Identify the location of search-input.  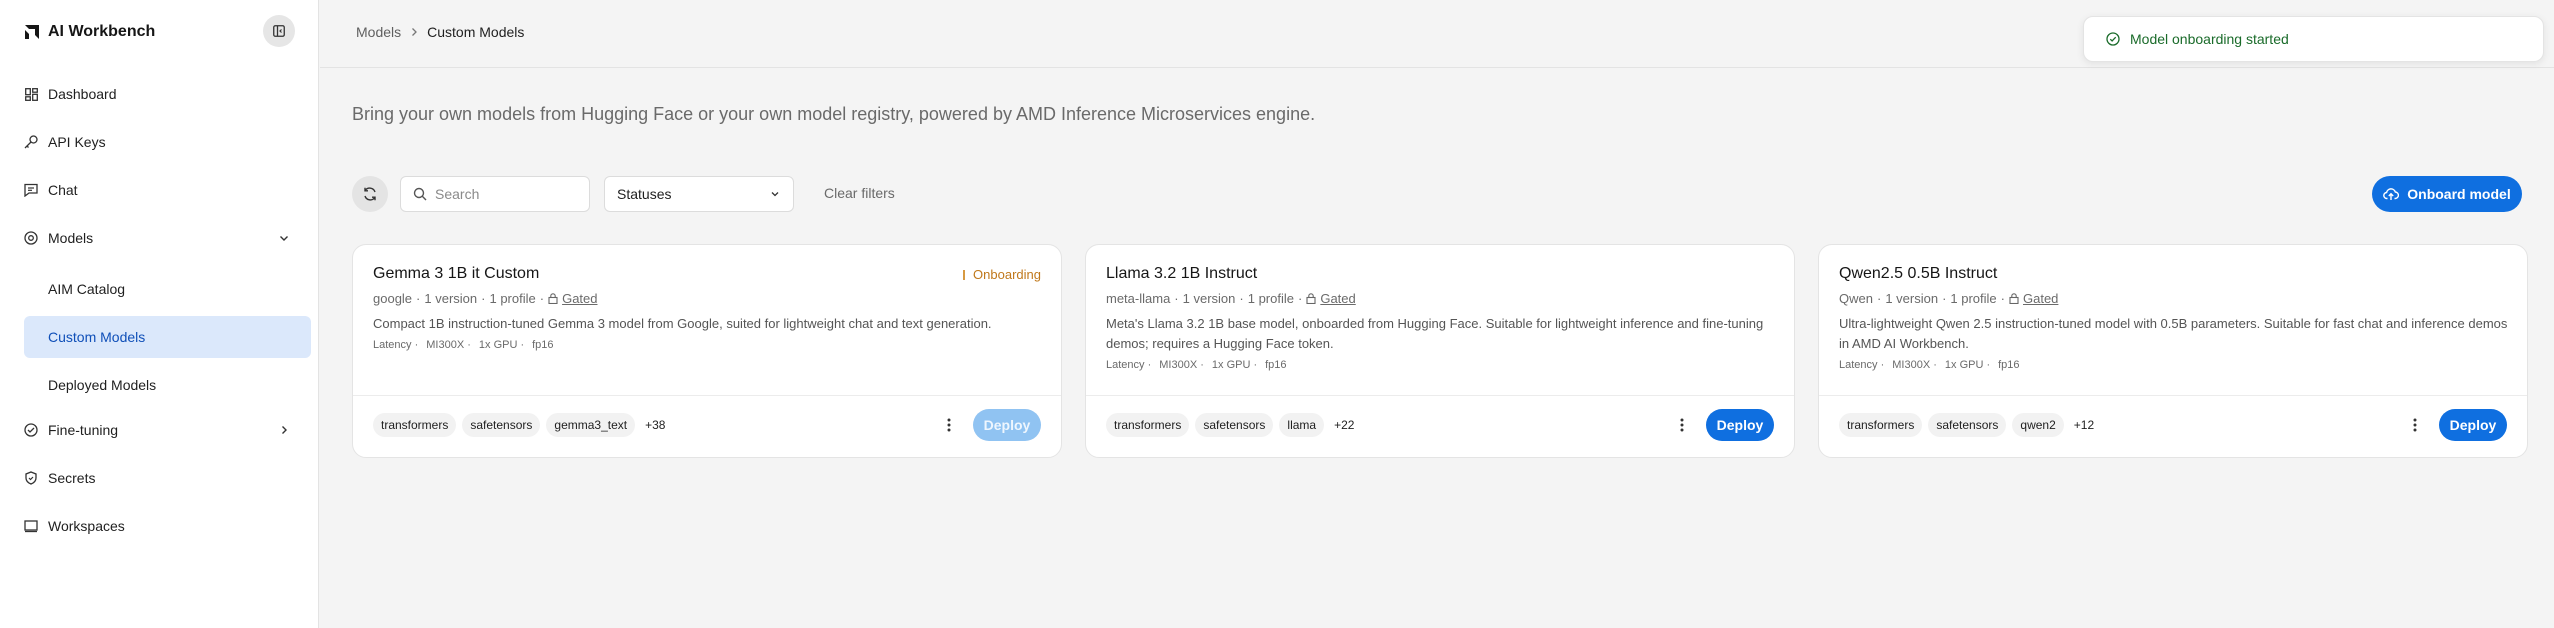
(505, 194).